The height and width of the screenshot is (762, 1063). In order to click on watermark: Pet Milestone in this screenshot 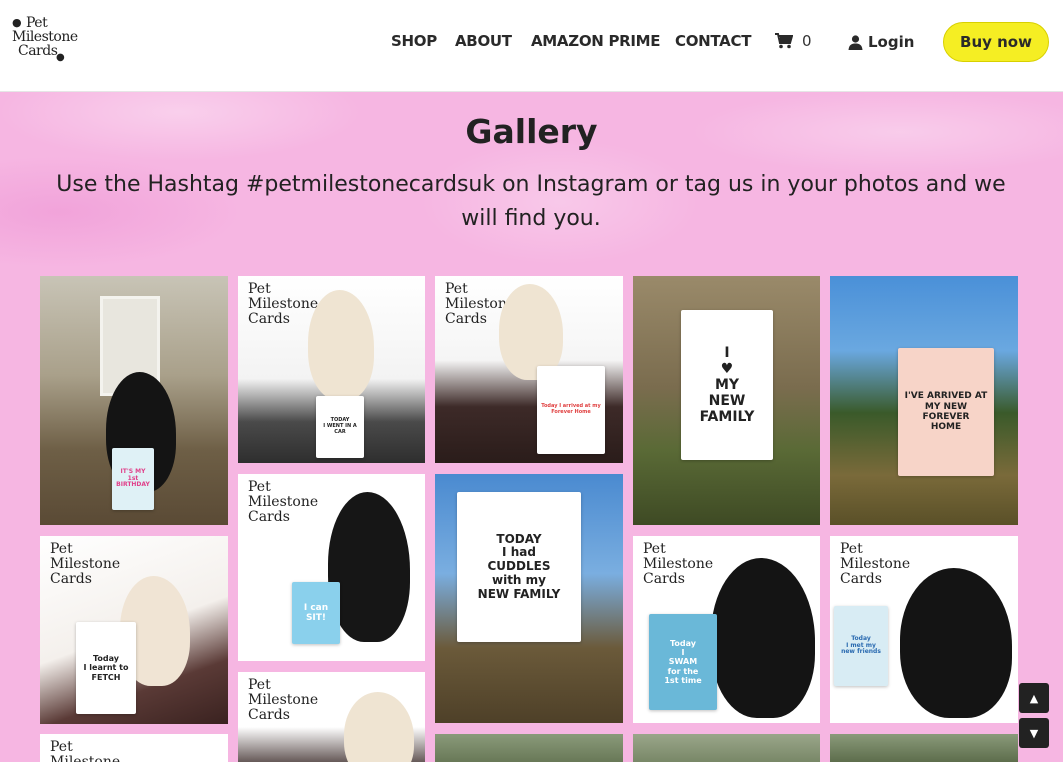, I will do `click(85, 750)`.